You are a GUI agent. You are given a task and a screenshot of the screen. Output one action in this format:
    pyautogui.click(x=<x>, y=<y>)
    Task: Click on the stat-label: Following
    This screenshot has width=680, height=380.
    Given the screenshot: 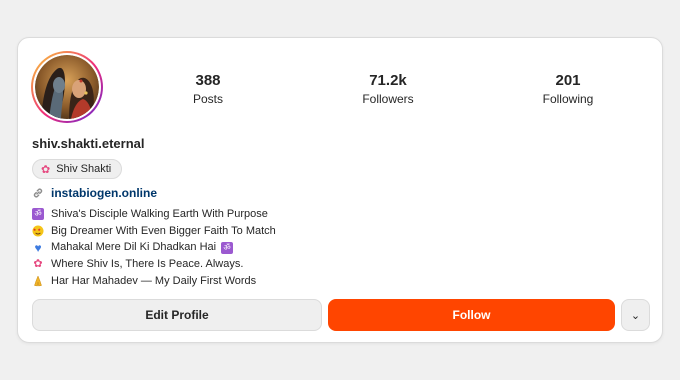 What is the action you would take?
    pyautogui.click(x=568, y=99)
    